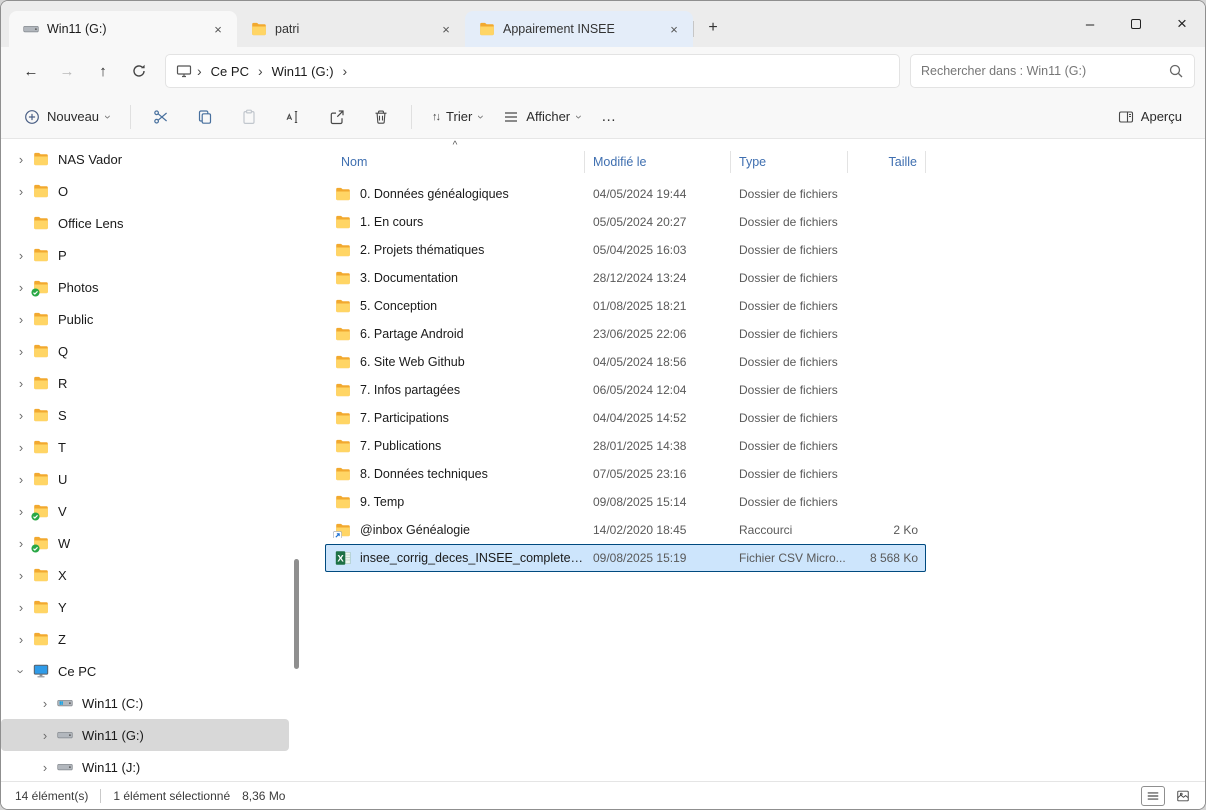 The height and width of the screenshot is (810, 1206). What do you see at coordinates (887, 162) in the screenshot?
I see `column-header-taille: Taille` at bounding box center [887, 162].